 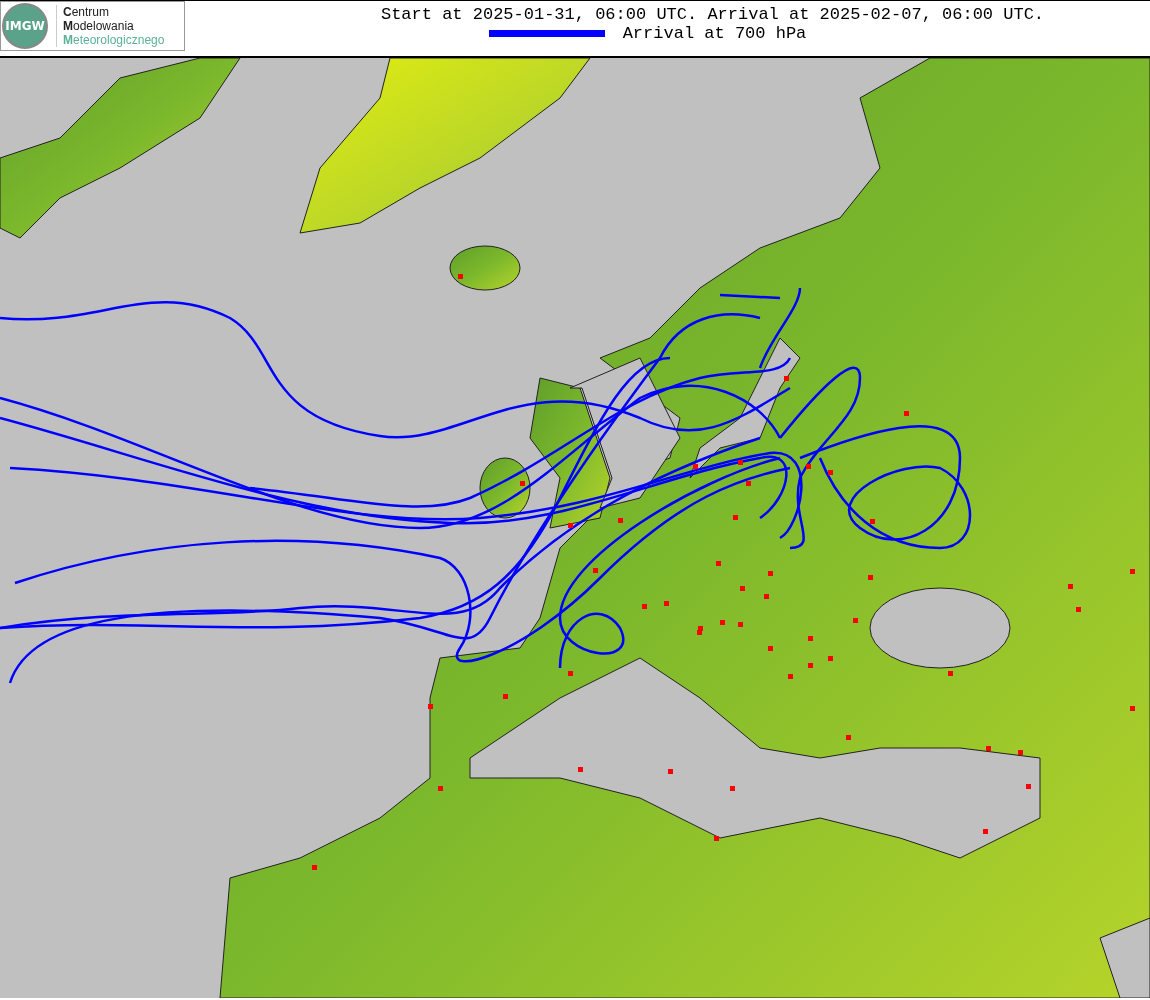 What do you see at coordinates (25, 26) in the screenshot?
I see `emblem-text: IMGW` at bounding box center [25, 26].